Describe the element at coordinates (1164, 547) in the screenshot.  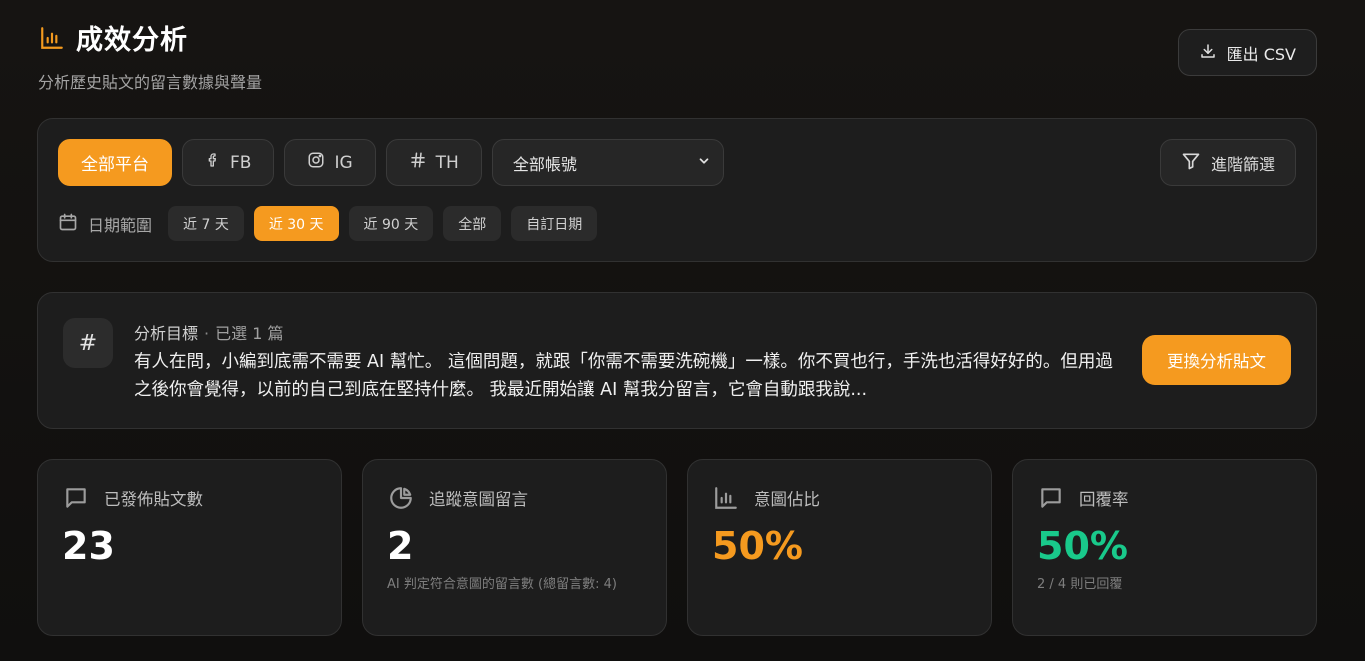
I see `stat-card-reply-rate: 回覆率 50% 2 / 4 則已回覆` at that location.